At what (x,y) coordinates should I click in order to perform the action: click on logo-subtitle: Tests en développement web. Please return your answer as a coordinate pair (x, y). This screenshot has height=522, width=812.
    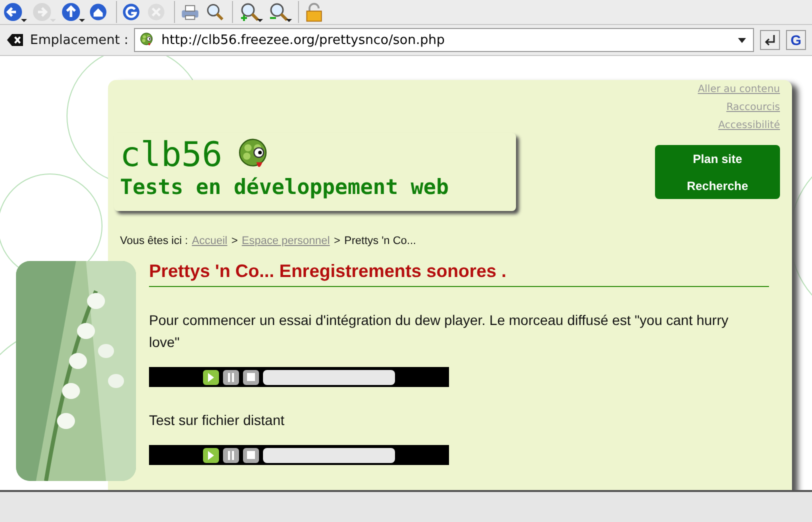
    Looking at the image, I should click on (285, 187).